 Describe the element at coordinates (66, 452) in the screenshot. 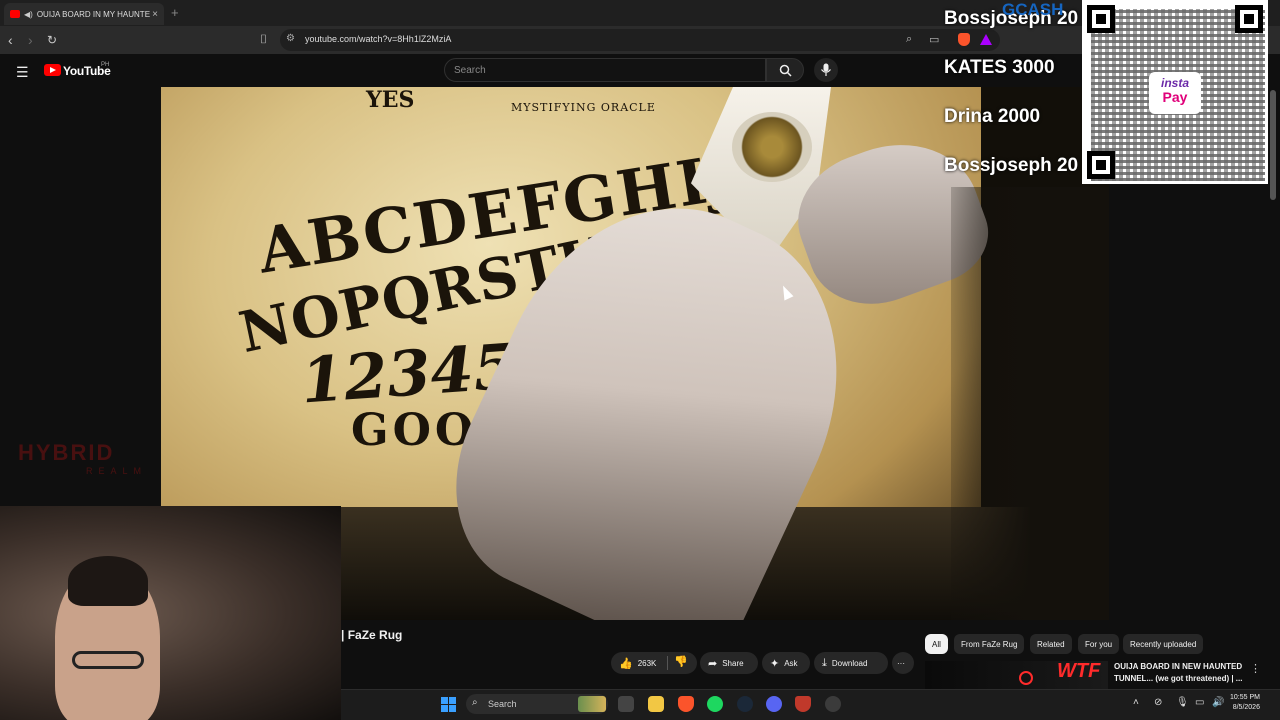

I see `stream-logo-watermark: HYBRID` at that location.